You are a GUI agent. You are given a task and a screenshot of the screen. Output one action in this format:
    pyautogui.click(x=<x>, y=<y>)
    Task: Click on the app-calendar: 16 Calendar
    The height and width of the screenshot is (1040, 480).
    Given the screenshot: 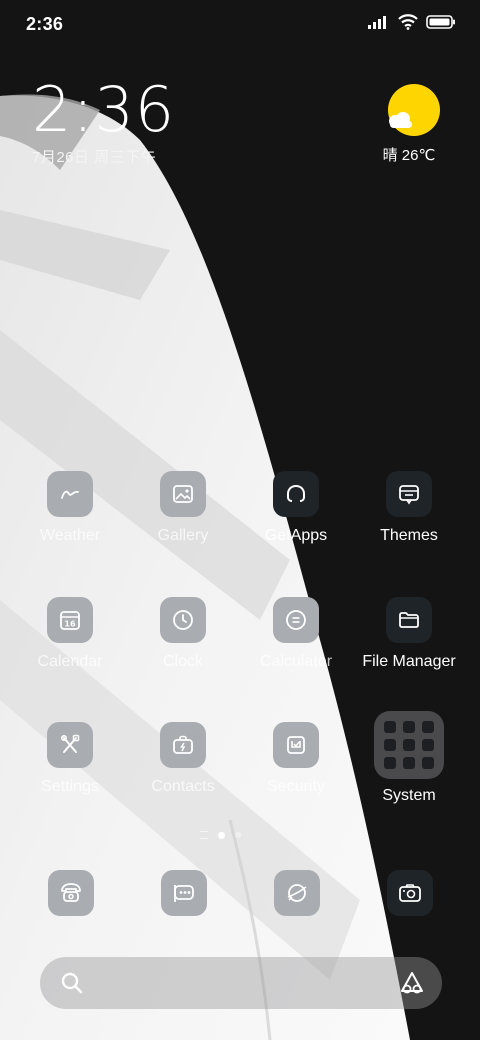 What is the action you would take?
    pyautogui.click(x=70, y=634)
    